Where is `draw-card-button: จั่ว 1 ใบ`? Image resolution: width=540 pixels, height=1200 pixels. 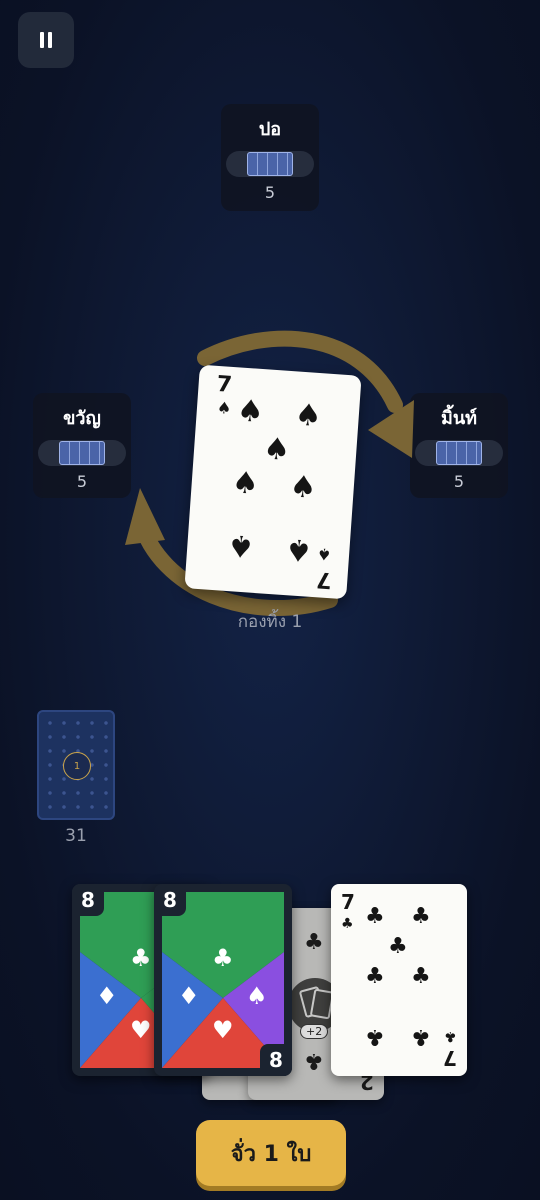
draw-card-button: จั่ว 1 ใบ is located at coordinates (271, 1153).